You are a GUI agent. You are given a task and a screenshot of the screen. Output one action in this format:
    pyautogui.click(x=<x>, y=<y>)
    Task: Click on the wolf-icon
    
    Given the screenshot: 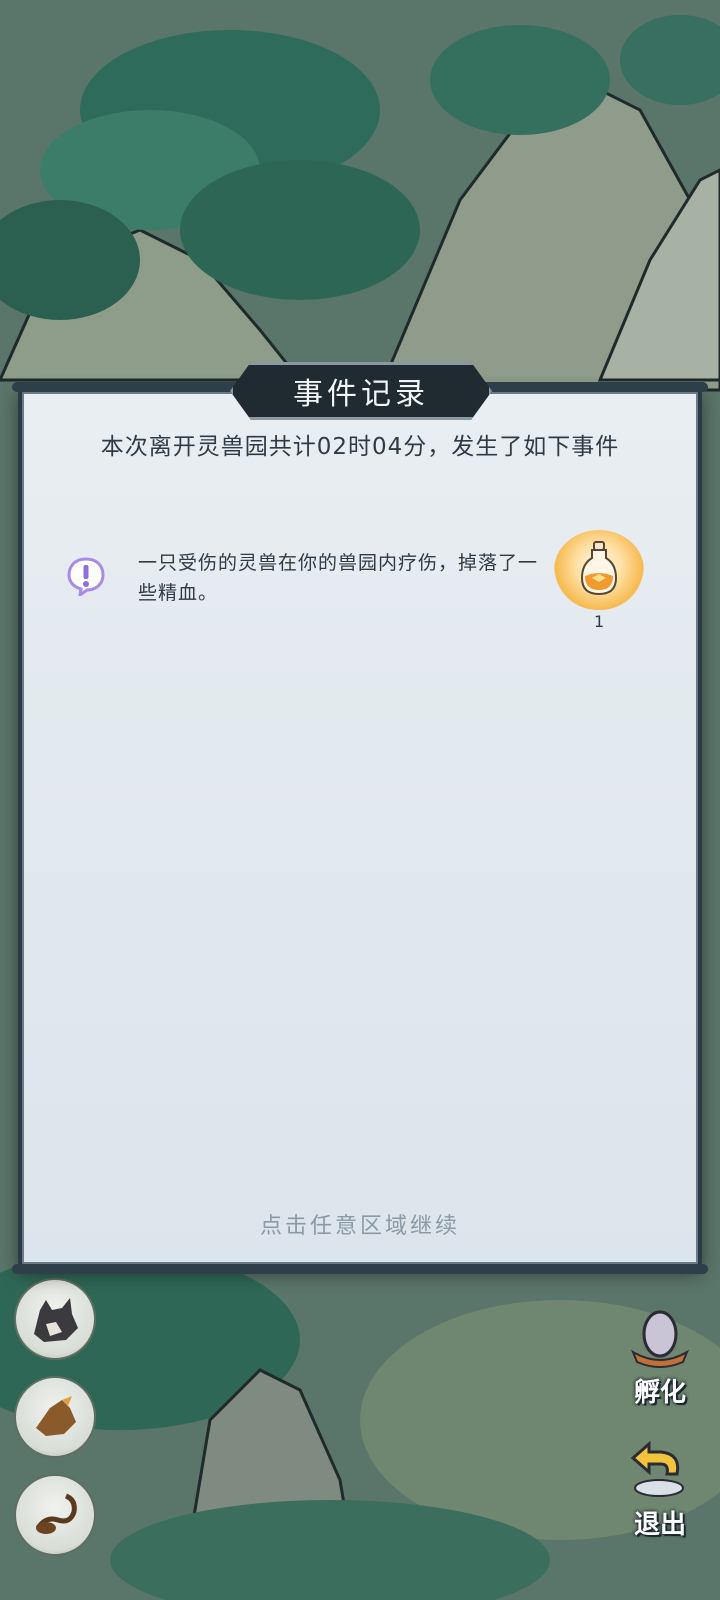 What is the action you would take?
    pyautogui.click(x=56, y=1320)
    